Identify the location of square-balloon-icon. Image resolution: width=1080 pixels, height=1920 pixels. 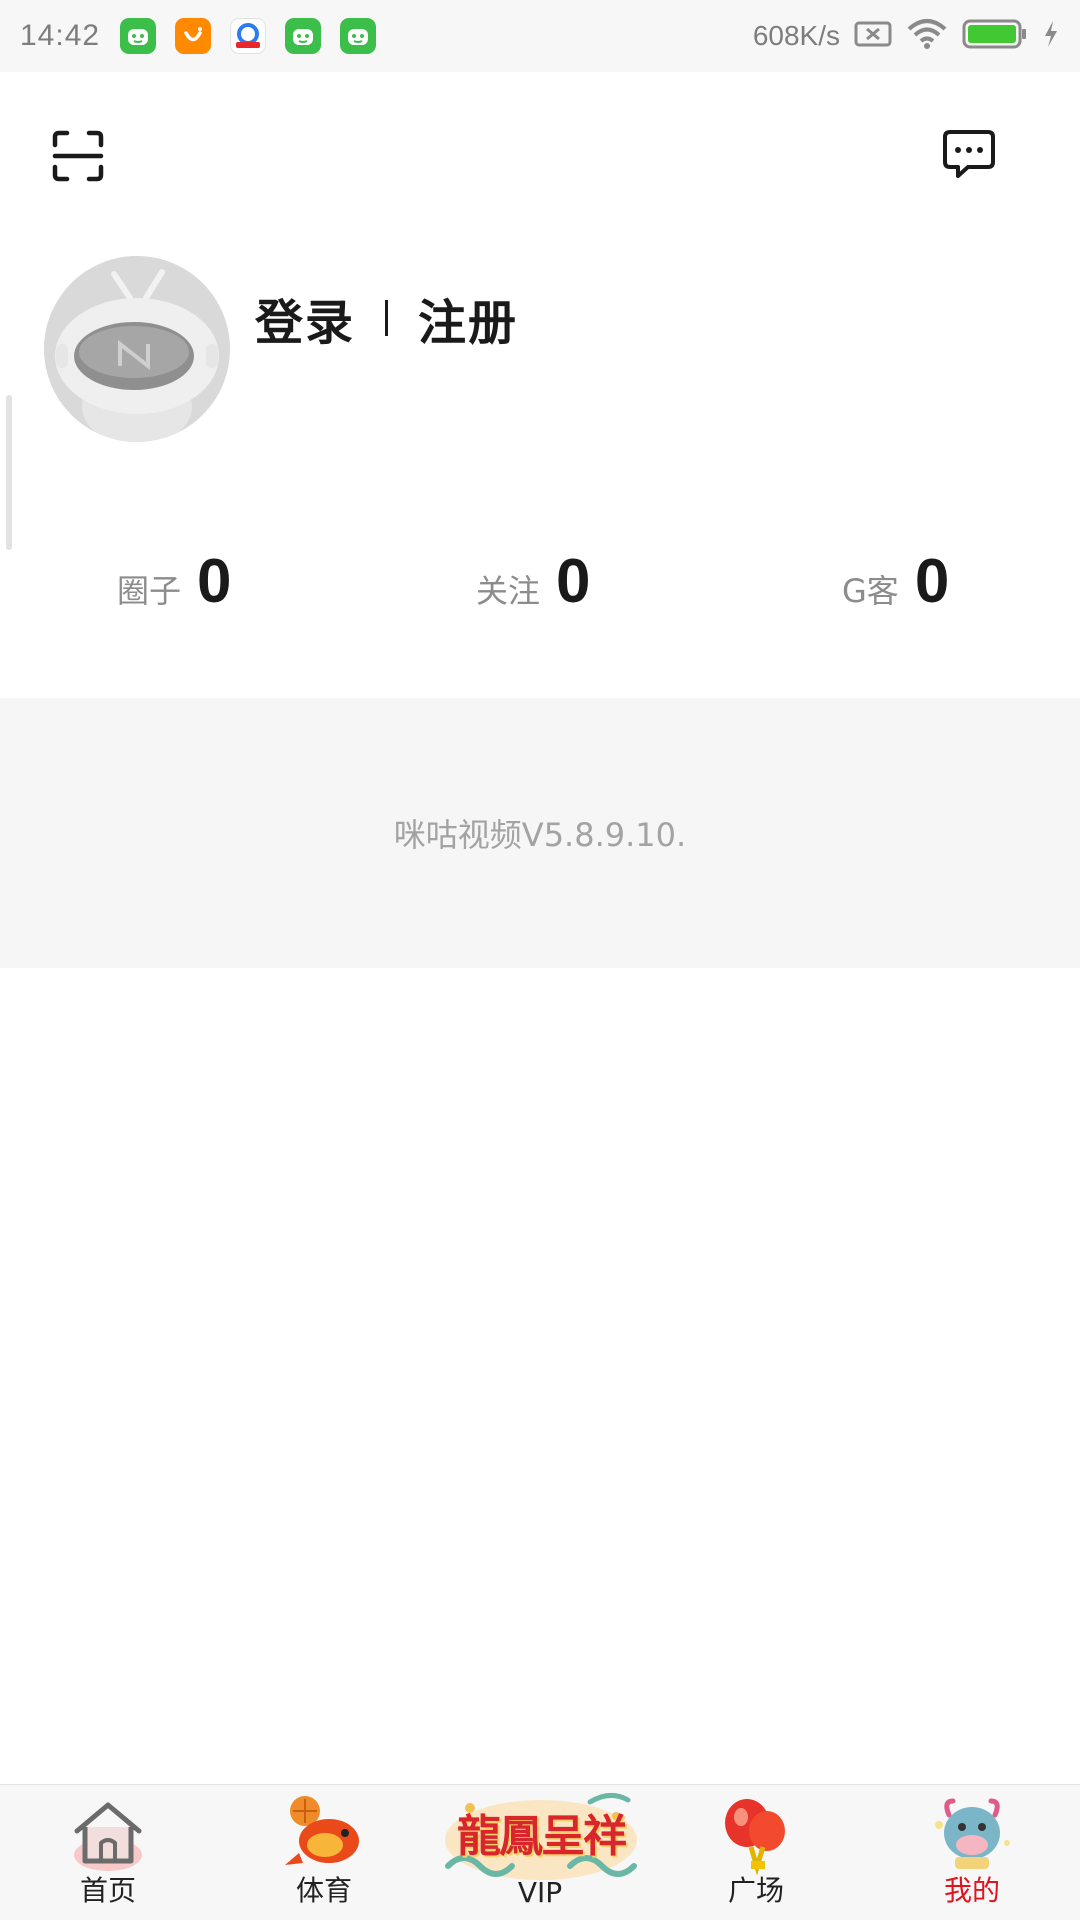
(756, 1835).